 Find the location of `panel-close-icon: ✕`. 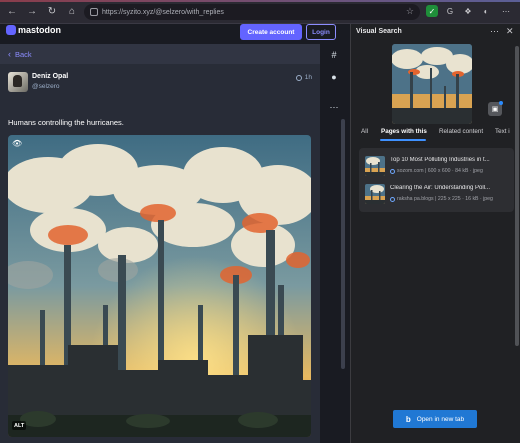

panel-close-icon: ✕ is located at coordinates (510, 31).